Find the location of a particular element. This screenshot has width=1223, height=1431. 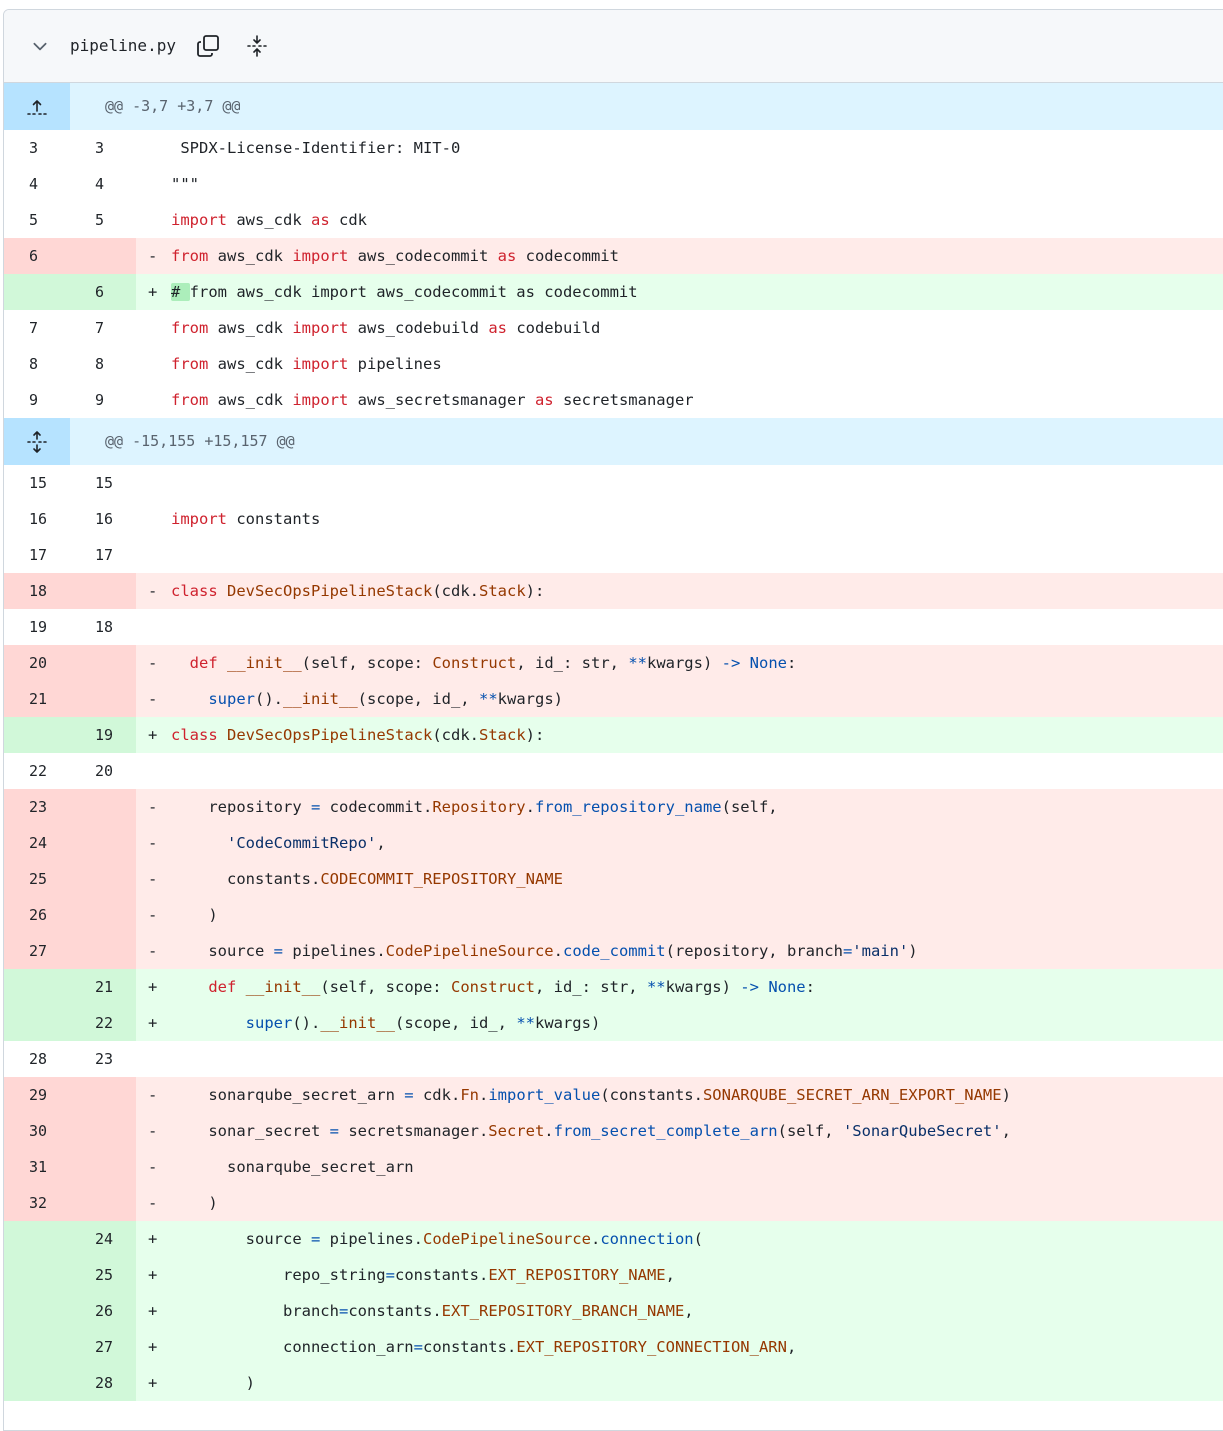

old-line-number: 17 is located at coordinates (37, 555).